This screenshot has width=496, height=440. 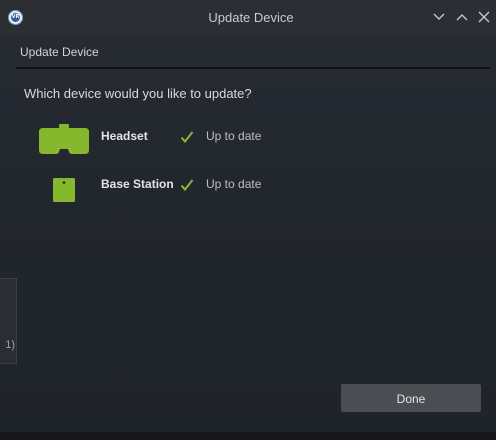 What do you see at coordinates (59, 52) in the screenshot?
I see `dialog-header: Update Device` at bounding box center [59, 52].